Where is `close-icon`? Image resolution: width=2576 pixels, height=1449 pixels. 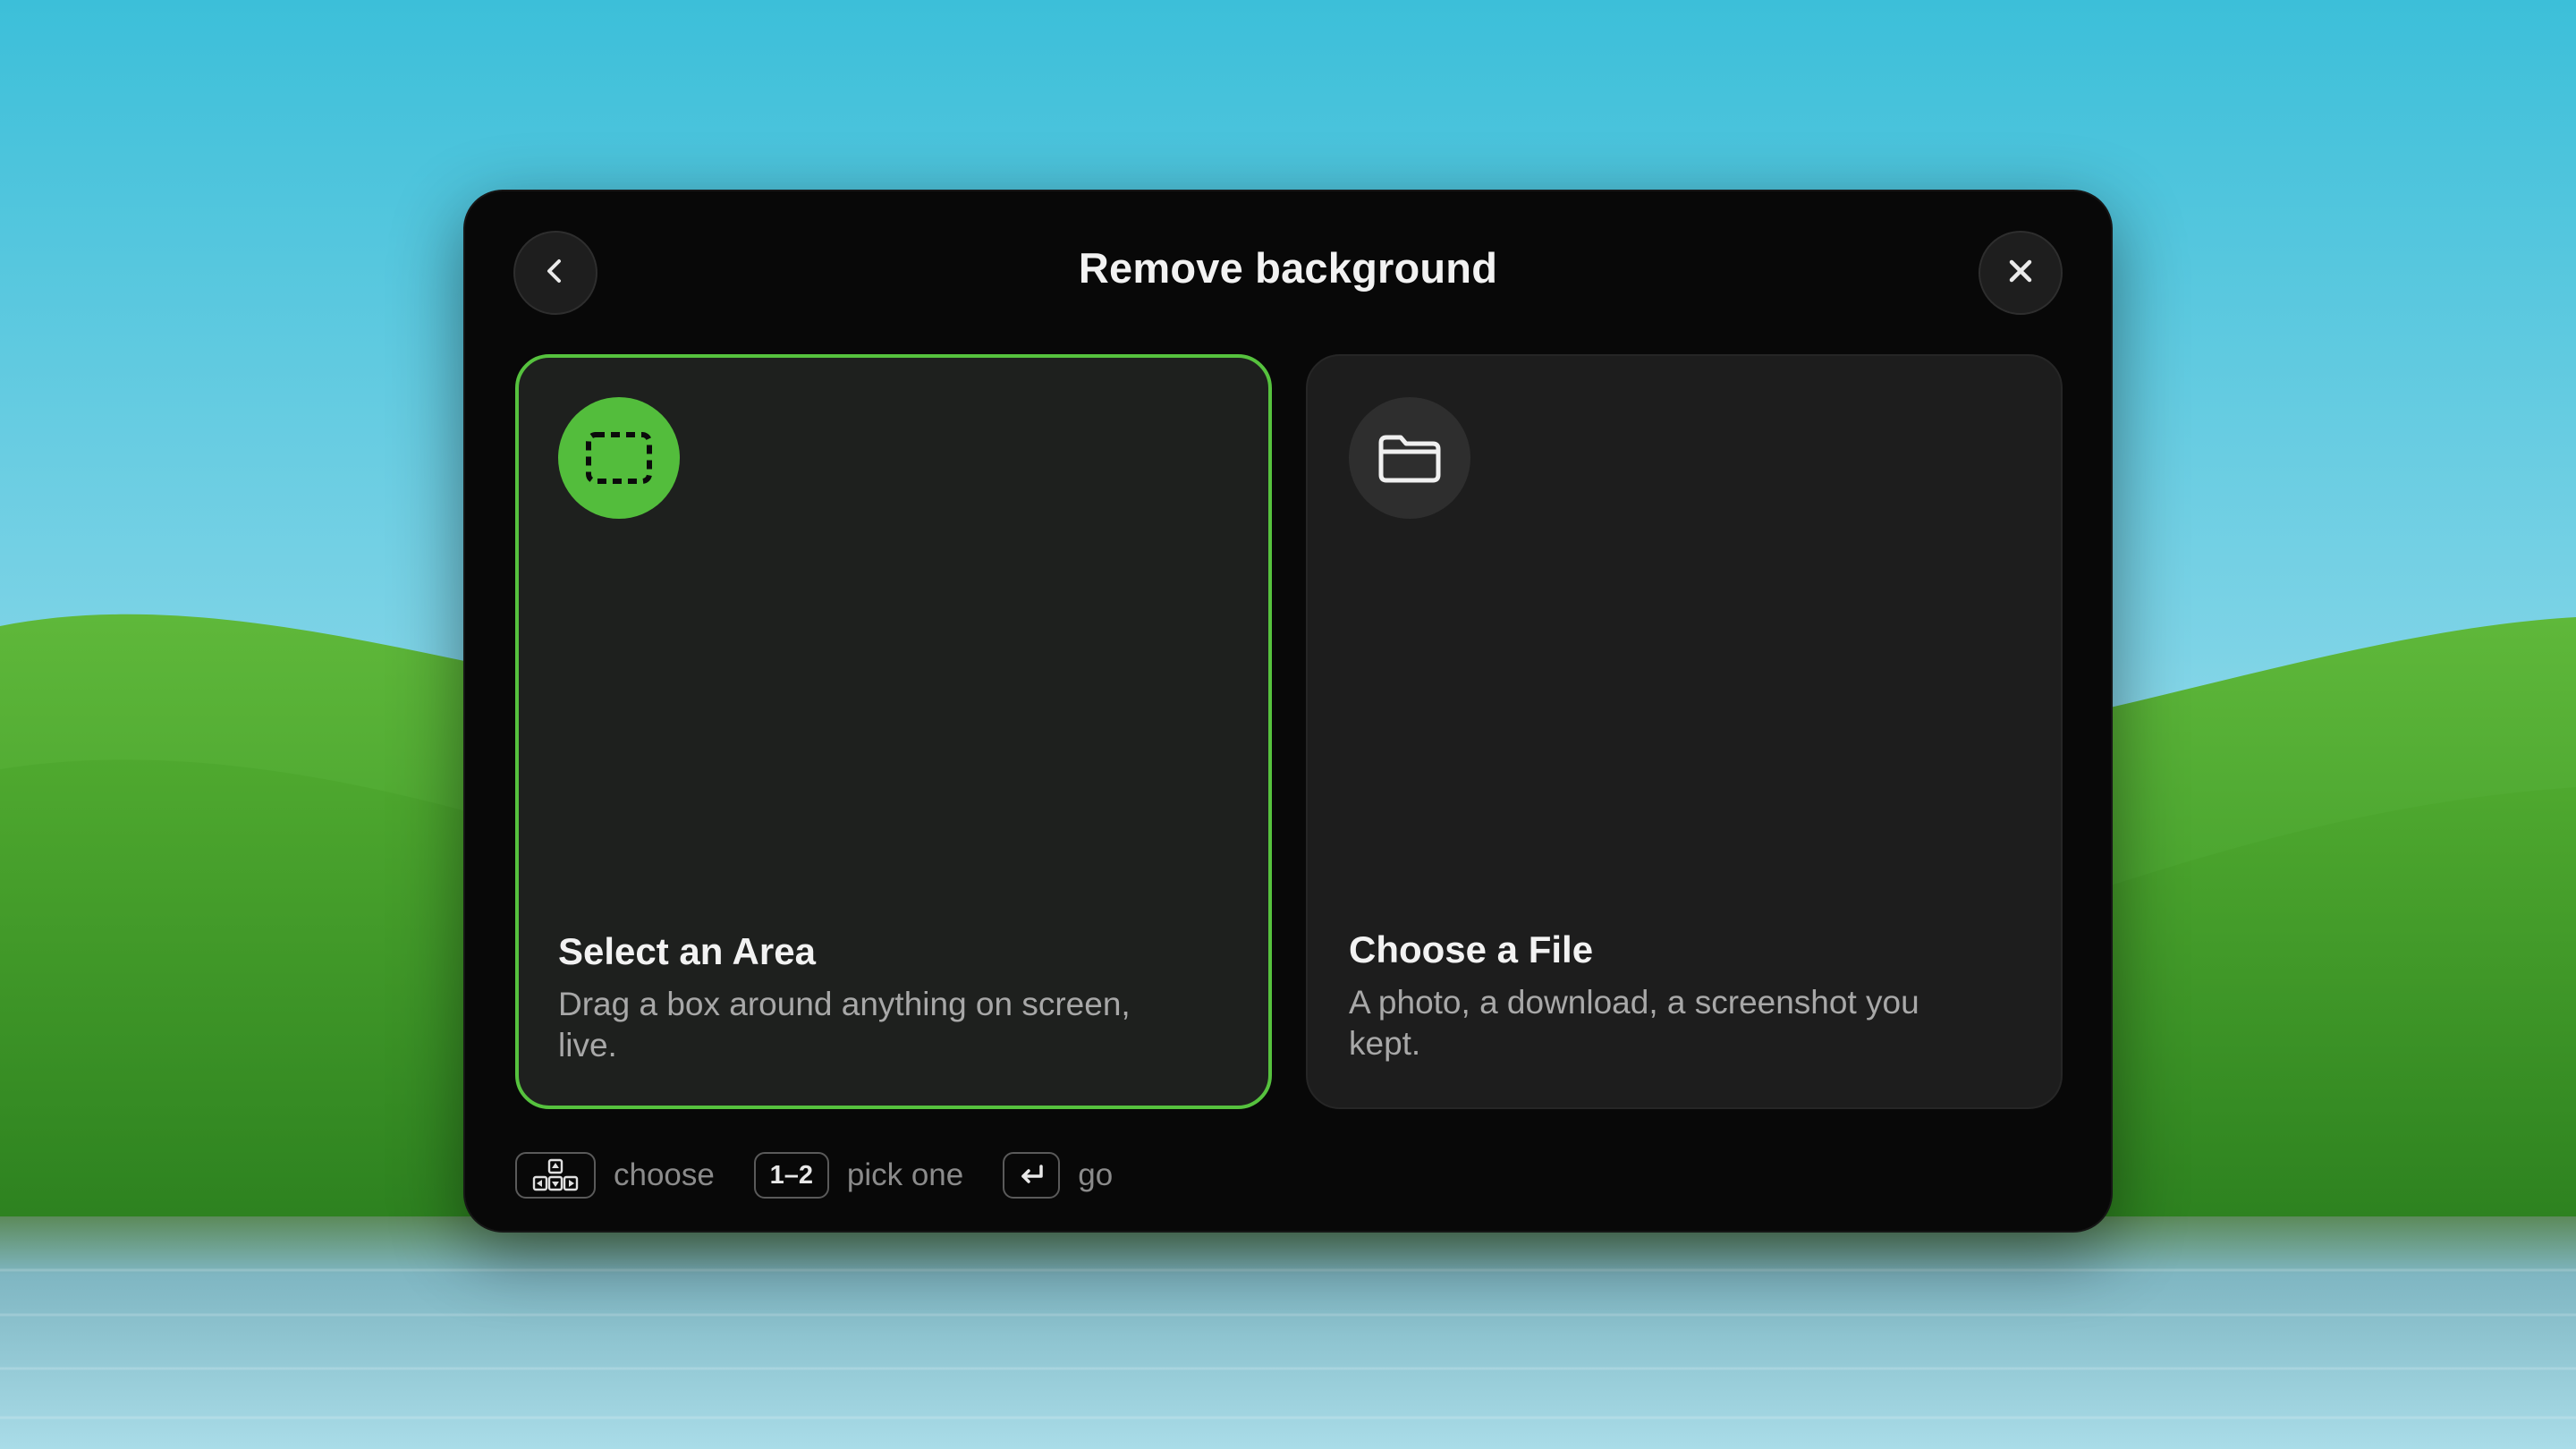
close-icon is located at coordinates (2020, 273).